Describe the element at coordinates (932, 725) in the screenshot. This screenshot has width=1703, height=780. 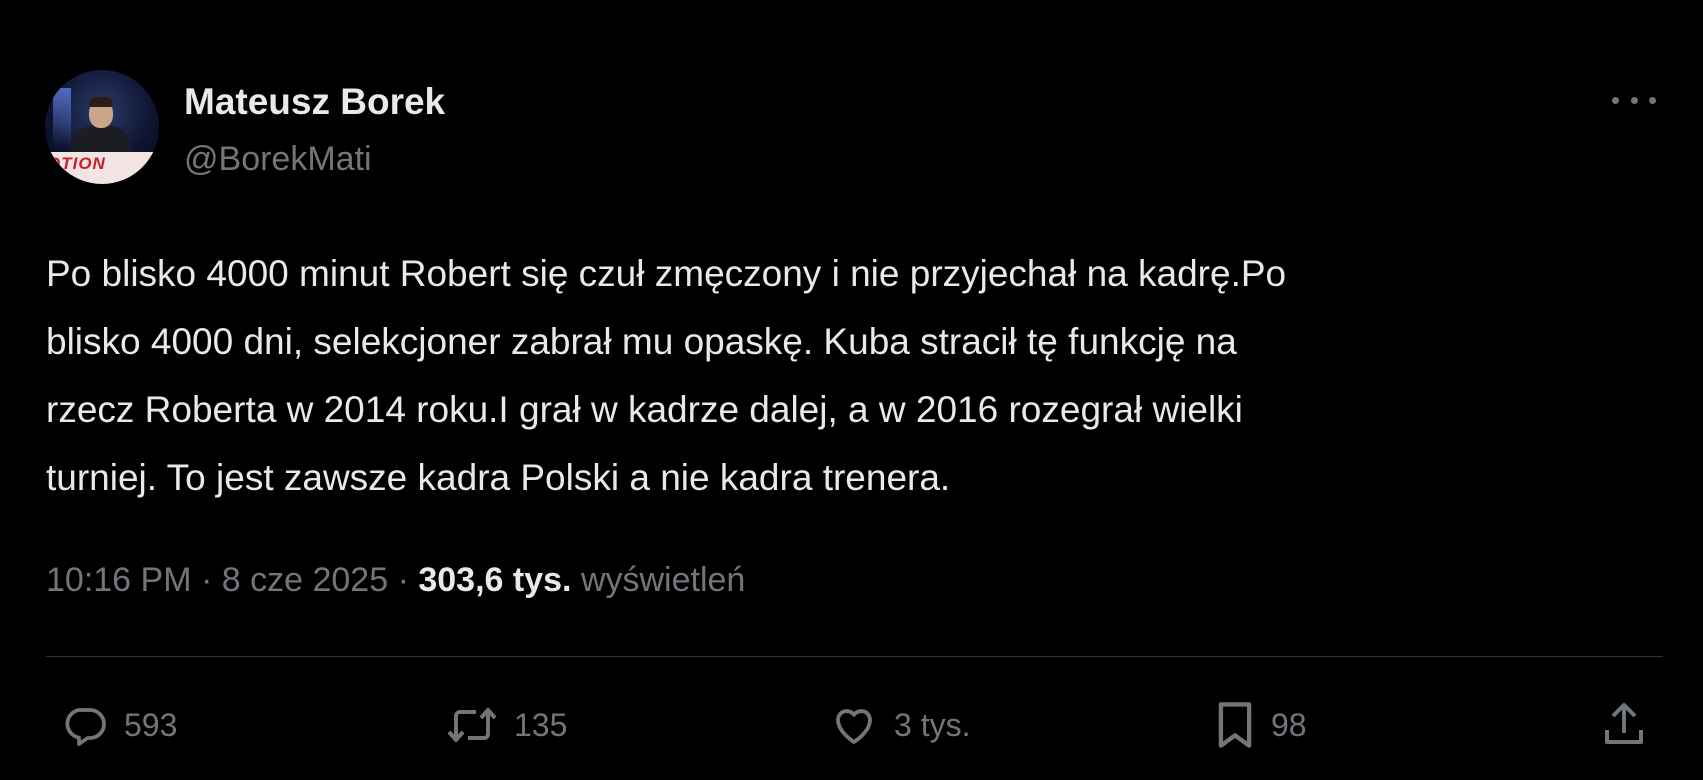
I see `like-count: 3 tys.` at that location.